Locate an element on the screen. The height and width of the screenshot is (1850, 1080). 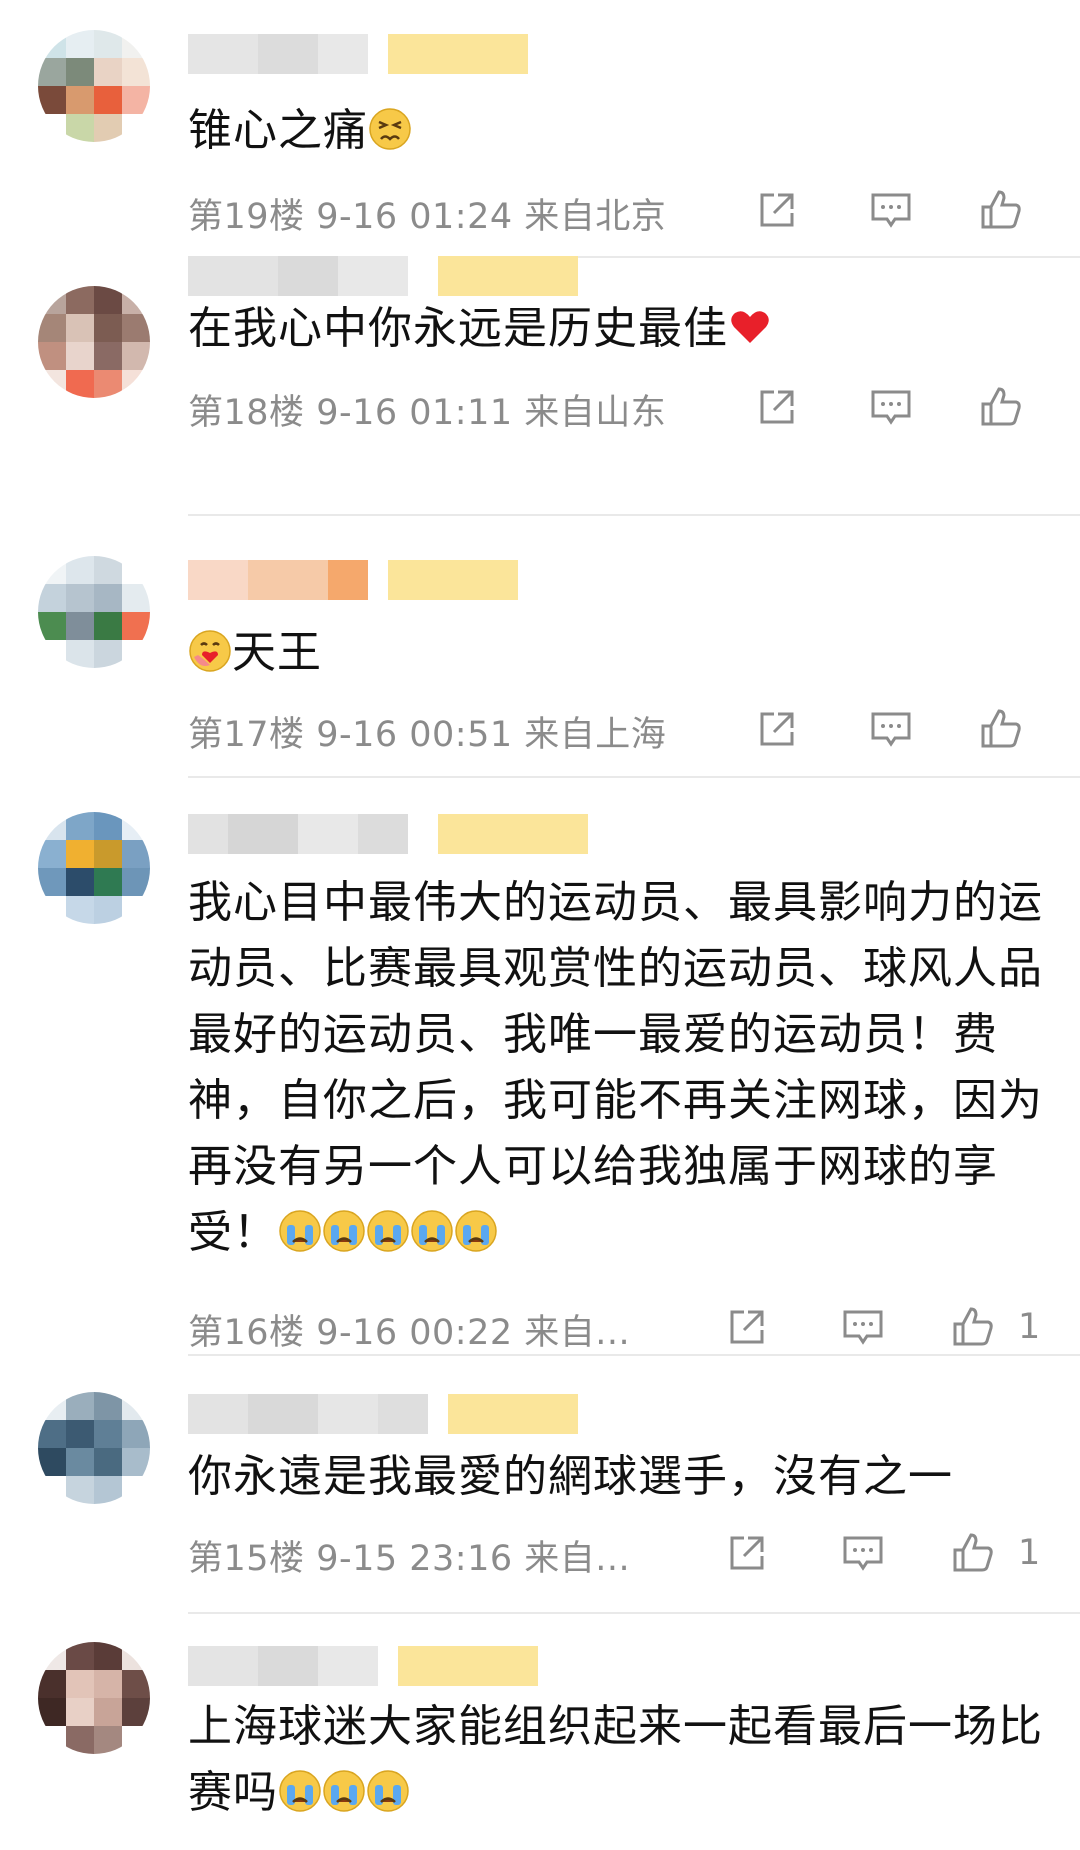
persevere-emoji-icon is located at coordinates (390, 129).